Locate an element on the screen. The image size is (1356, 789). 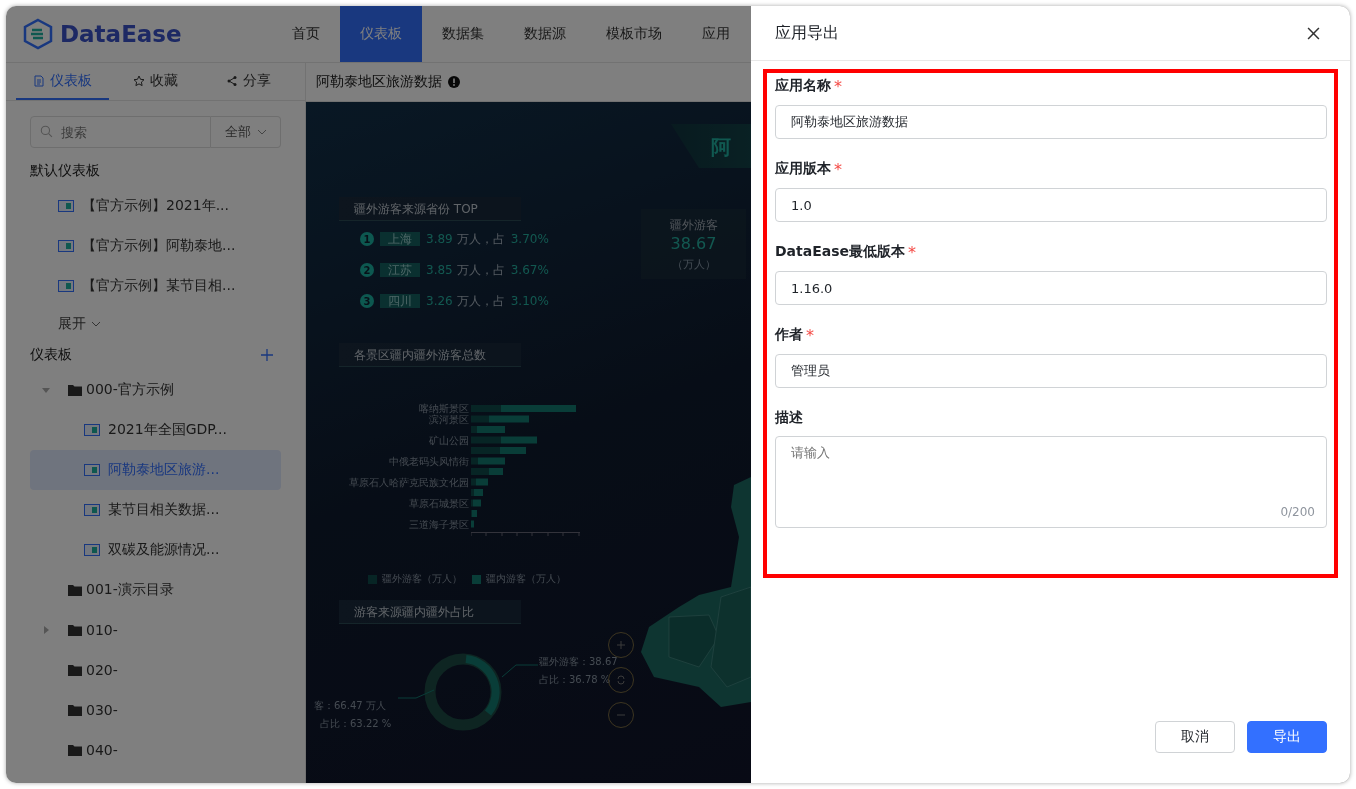
stat-value: 38.67 is located at coordinates (693, 243).